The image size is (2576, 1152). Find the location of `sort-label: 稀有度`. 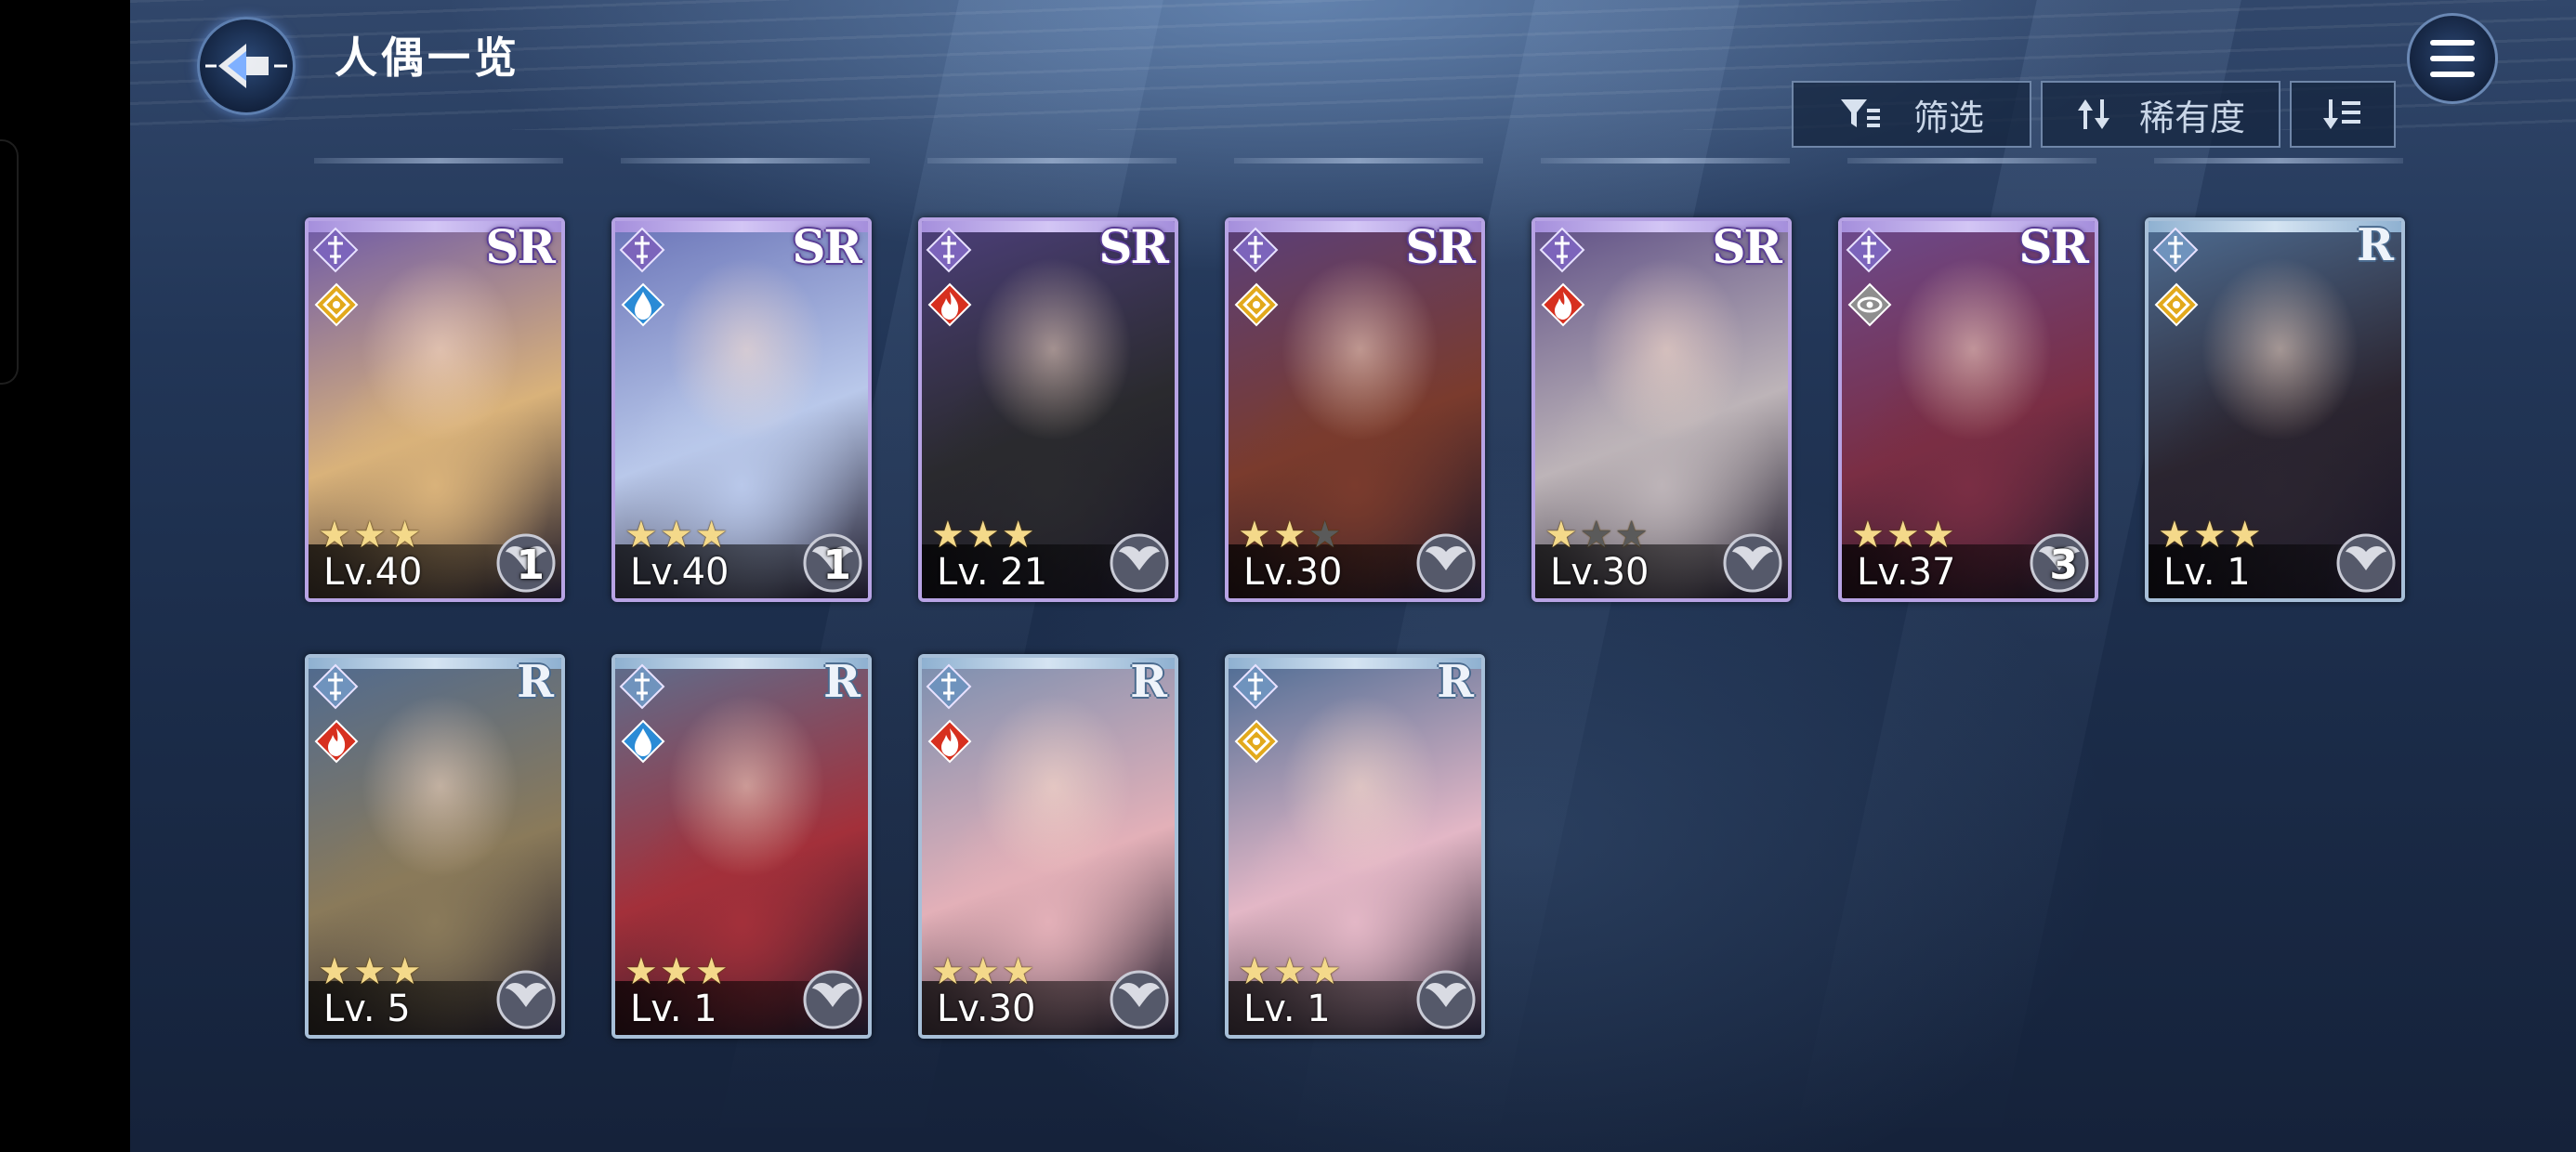

sort-label: 稀有度 is located at coordinates (2191, 117).